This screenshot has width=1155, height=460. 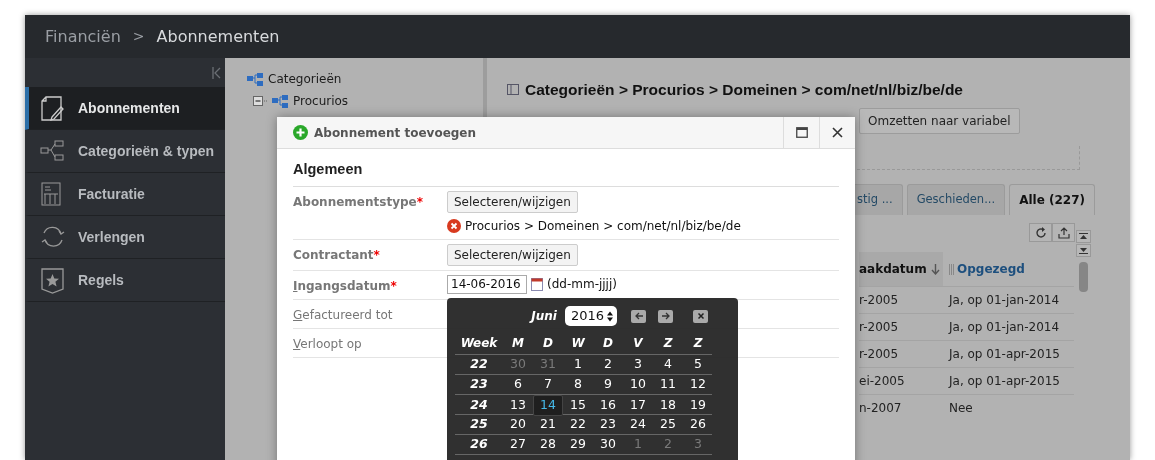 What do you see at coordinates (608, 444) in the screenshot?
I see `day-cell: 30` at bounding box center [608, 444].